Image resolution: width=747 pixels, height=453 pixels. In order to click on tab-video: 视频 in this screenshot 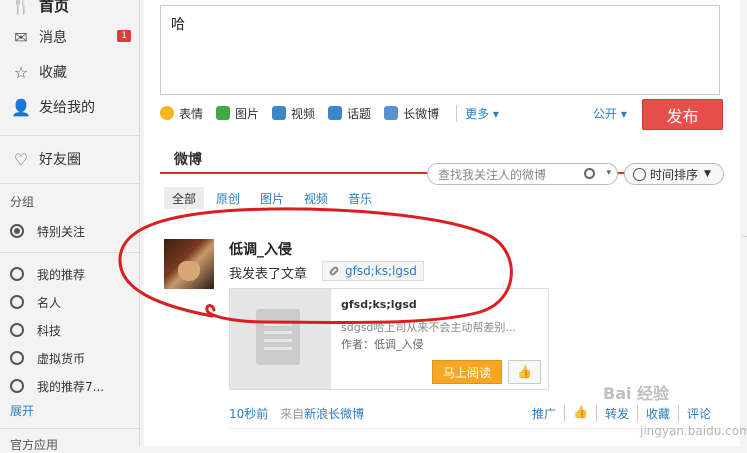, I will do `click(316, 198)`.